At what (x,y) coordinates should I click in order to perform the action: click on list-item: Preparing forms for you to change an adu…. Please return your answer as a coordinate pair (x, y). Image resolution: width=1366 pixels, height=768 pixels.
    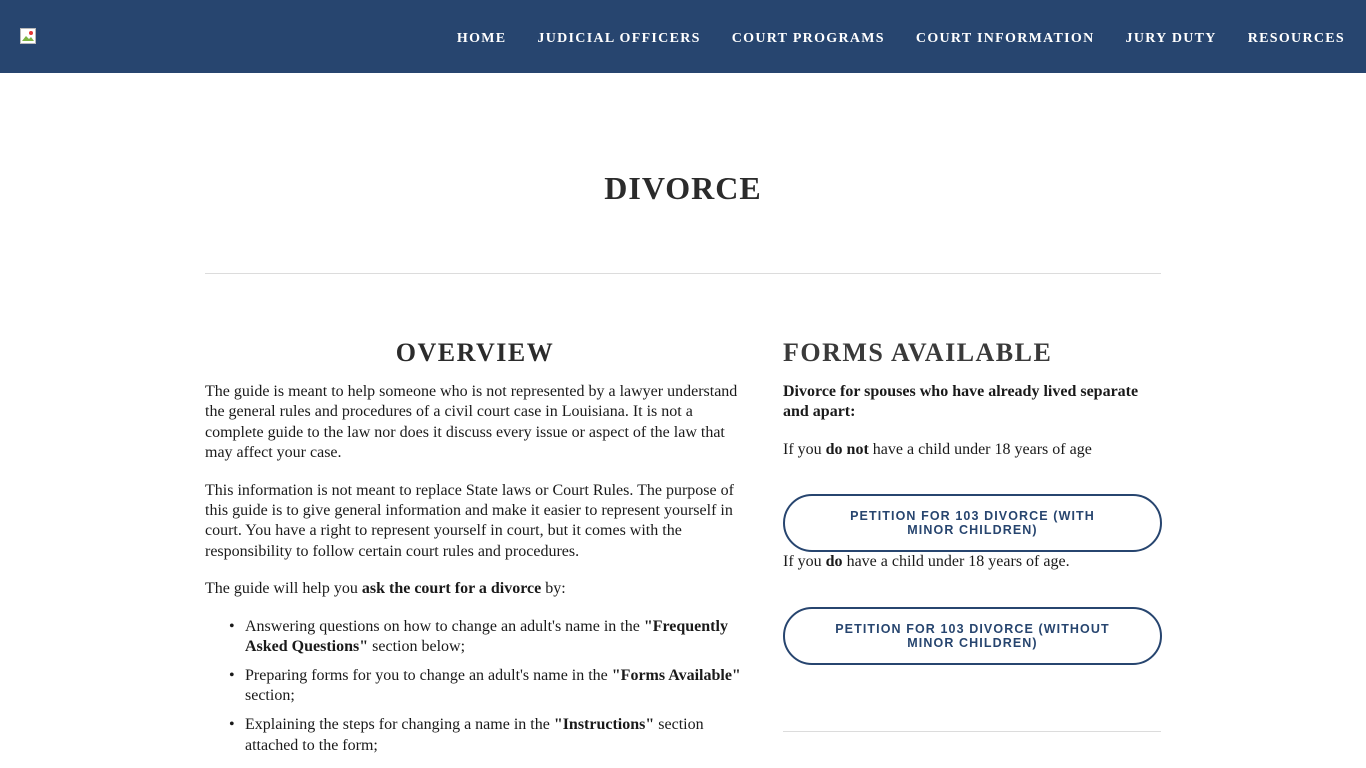
    Looking at the image, I should click on (487, 686).